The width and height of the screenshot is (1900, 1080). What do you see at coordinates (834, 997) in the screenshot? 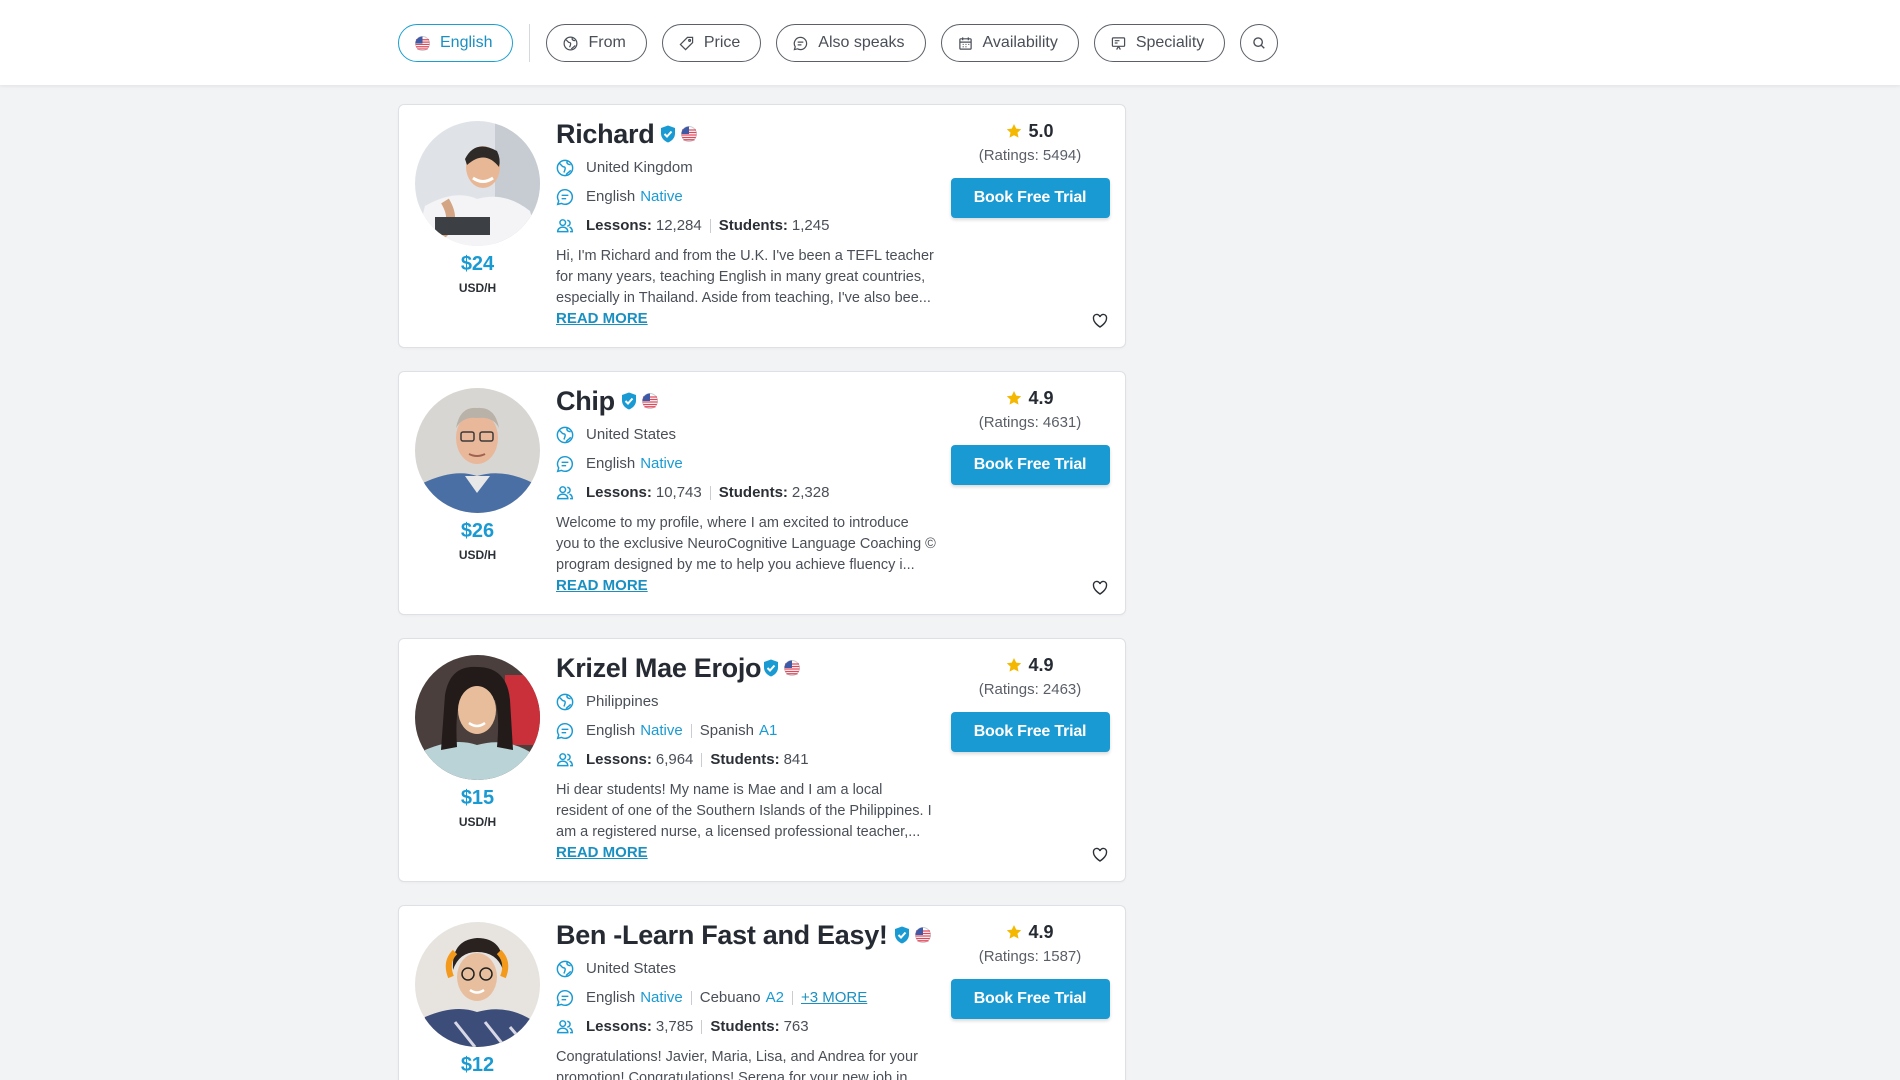
I see `more-languages-link: +3 MORE` at bounding box center [834, 997].